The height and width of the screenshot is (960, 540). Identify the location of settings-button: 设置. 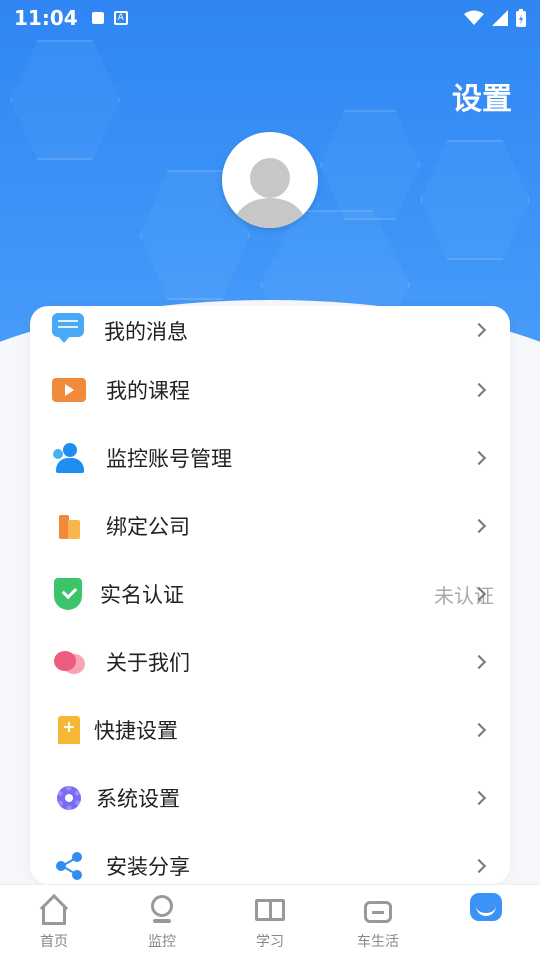
(482, 96).